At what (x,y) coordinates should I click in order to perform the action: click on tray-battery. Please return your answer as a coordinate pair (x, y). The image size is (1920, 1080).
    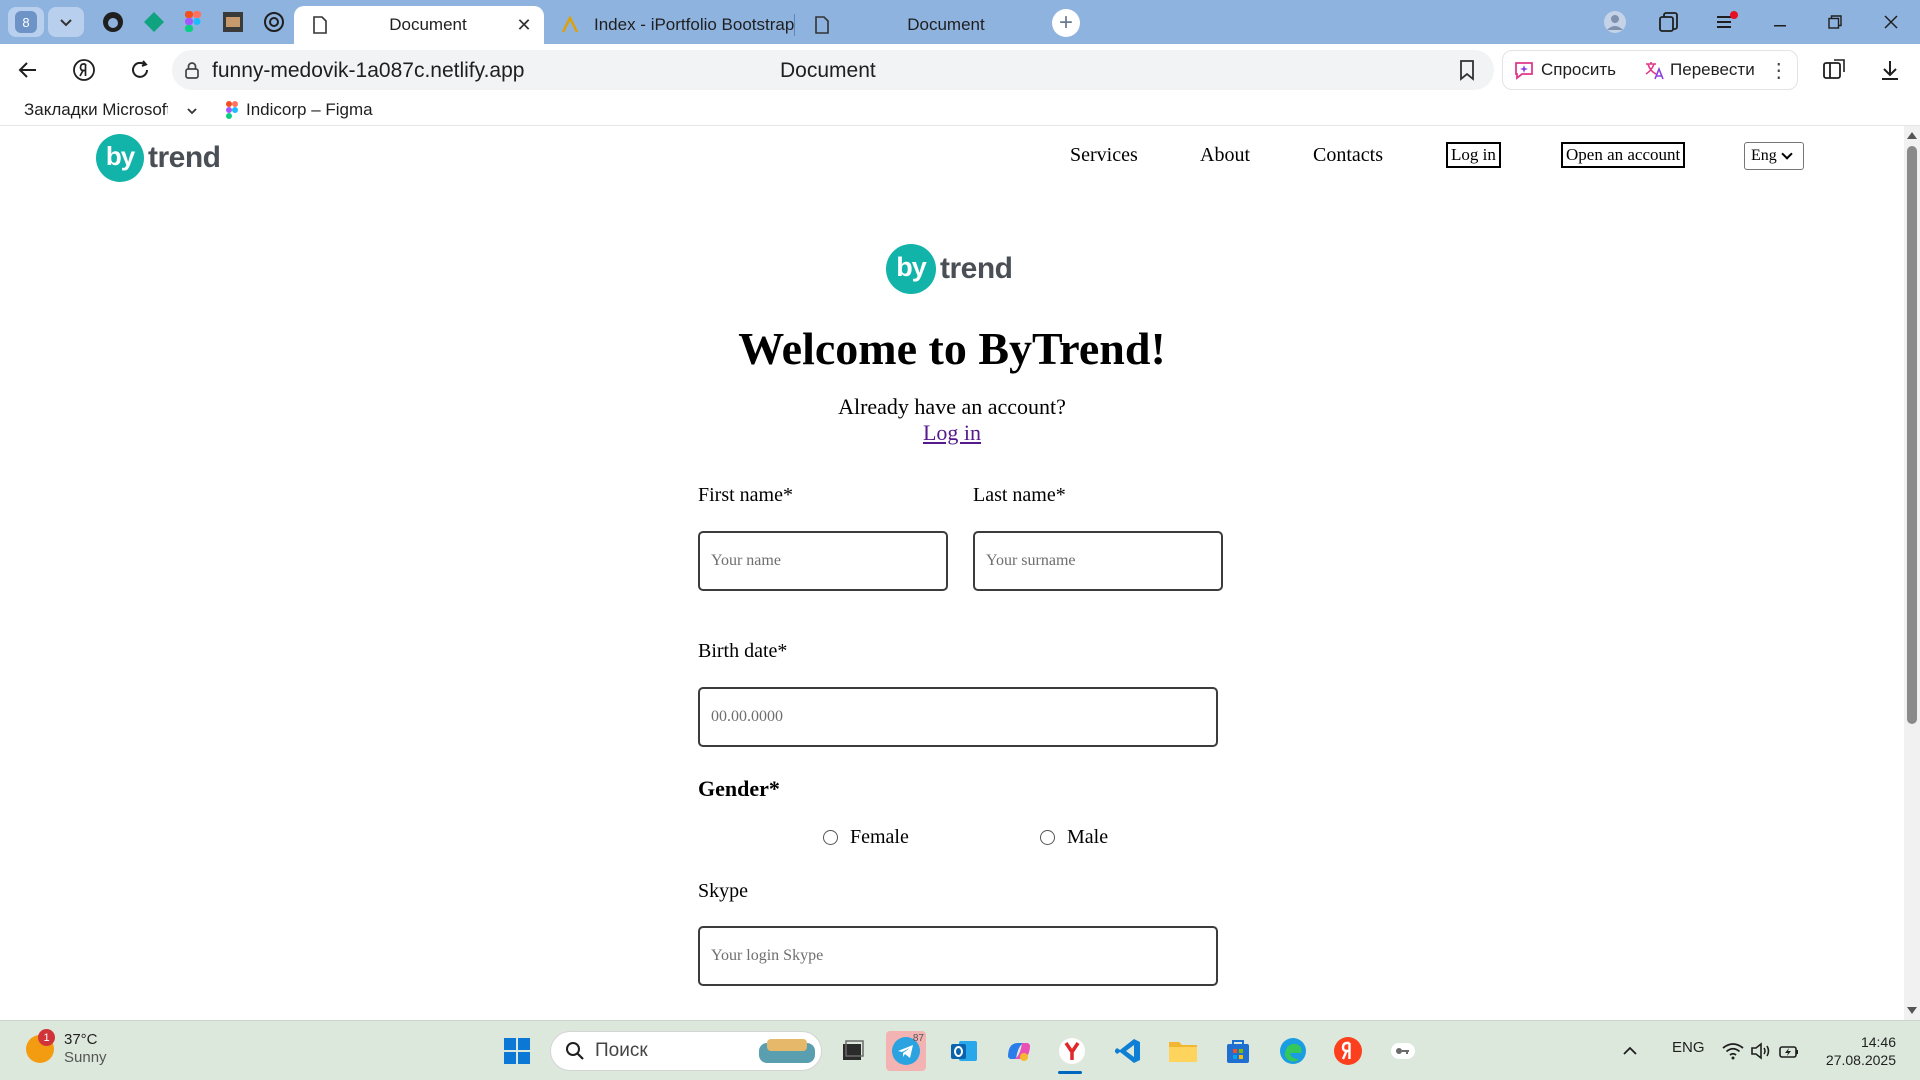
    Looking at the image, I should click on (1789, 1051).